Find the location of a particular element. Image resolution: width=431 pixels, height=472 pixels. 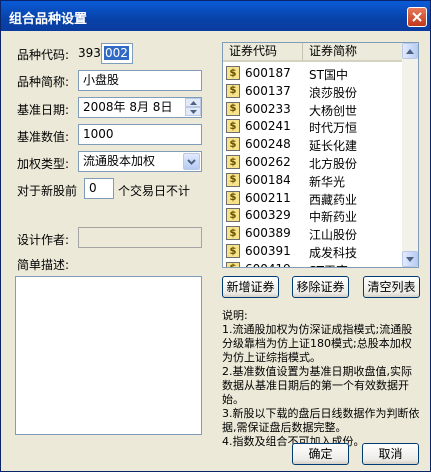

security-code: 600389 is located at coordinates (268, 233).